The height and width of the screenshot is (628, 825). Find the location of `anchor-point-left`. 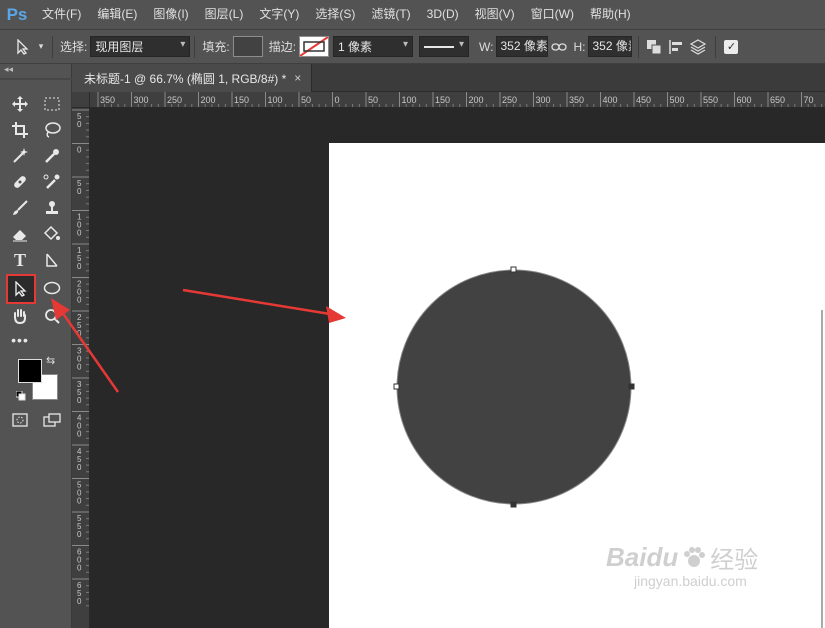

anchor-point-left is located at coordinates (396, 386).